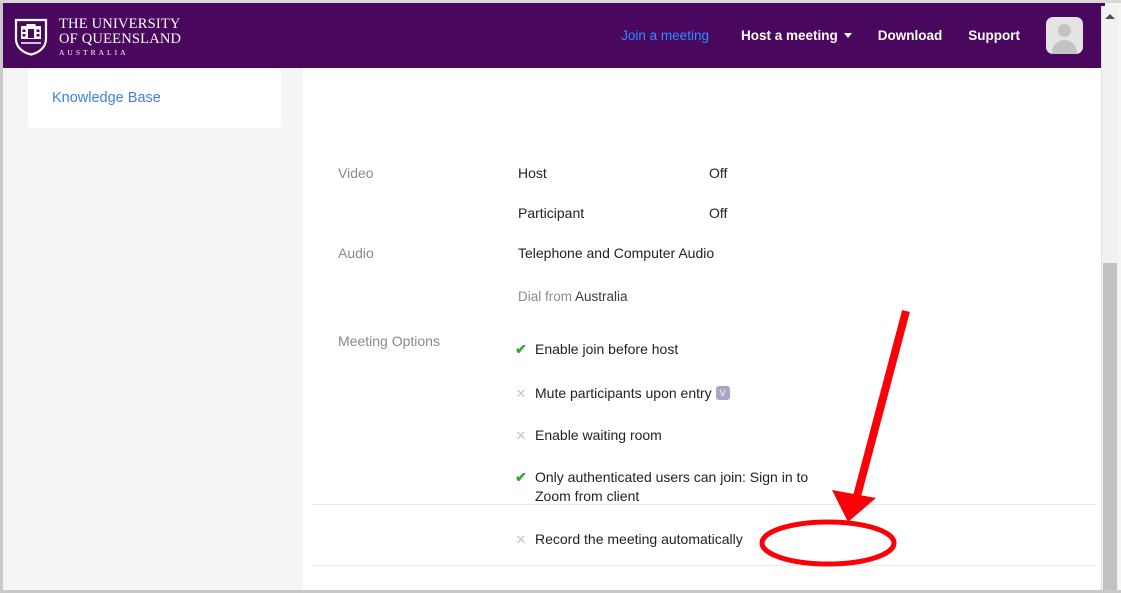 The height and width of the screenshot is (593, 1121). I want to click on meeting-options-label: Meeting Options, so click(389, 341).